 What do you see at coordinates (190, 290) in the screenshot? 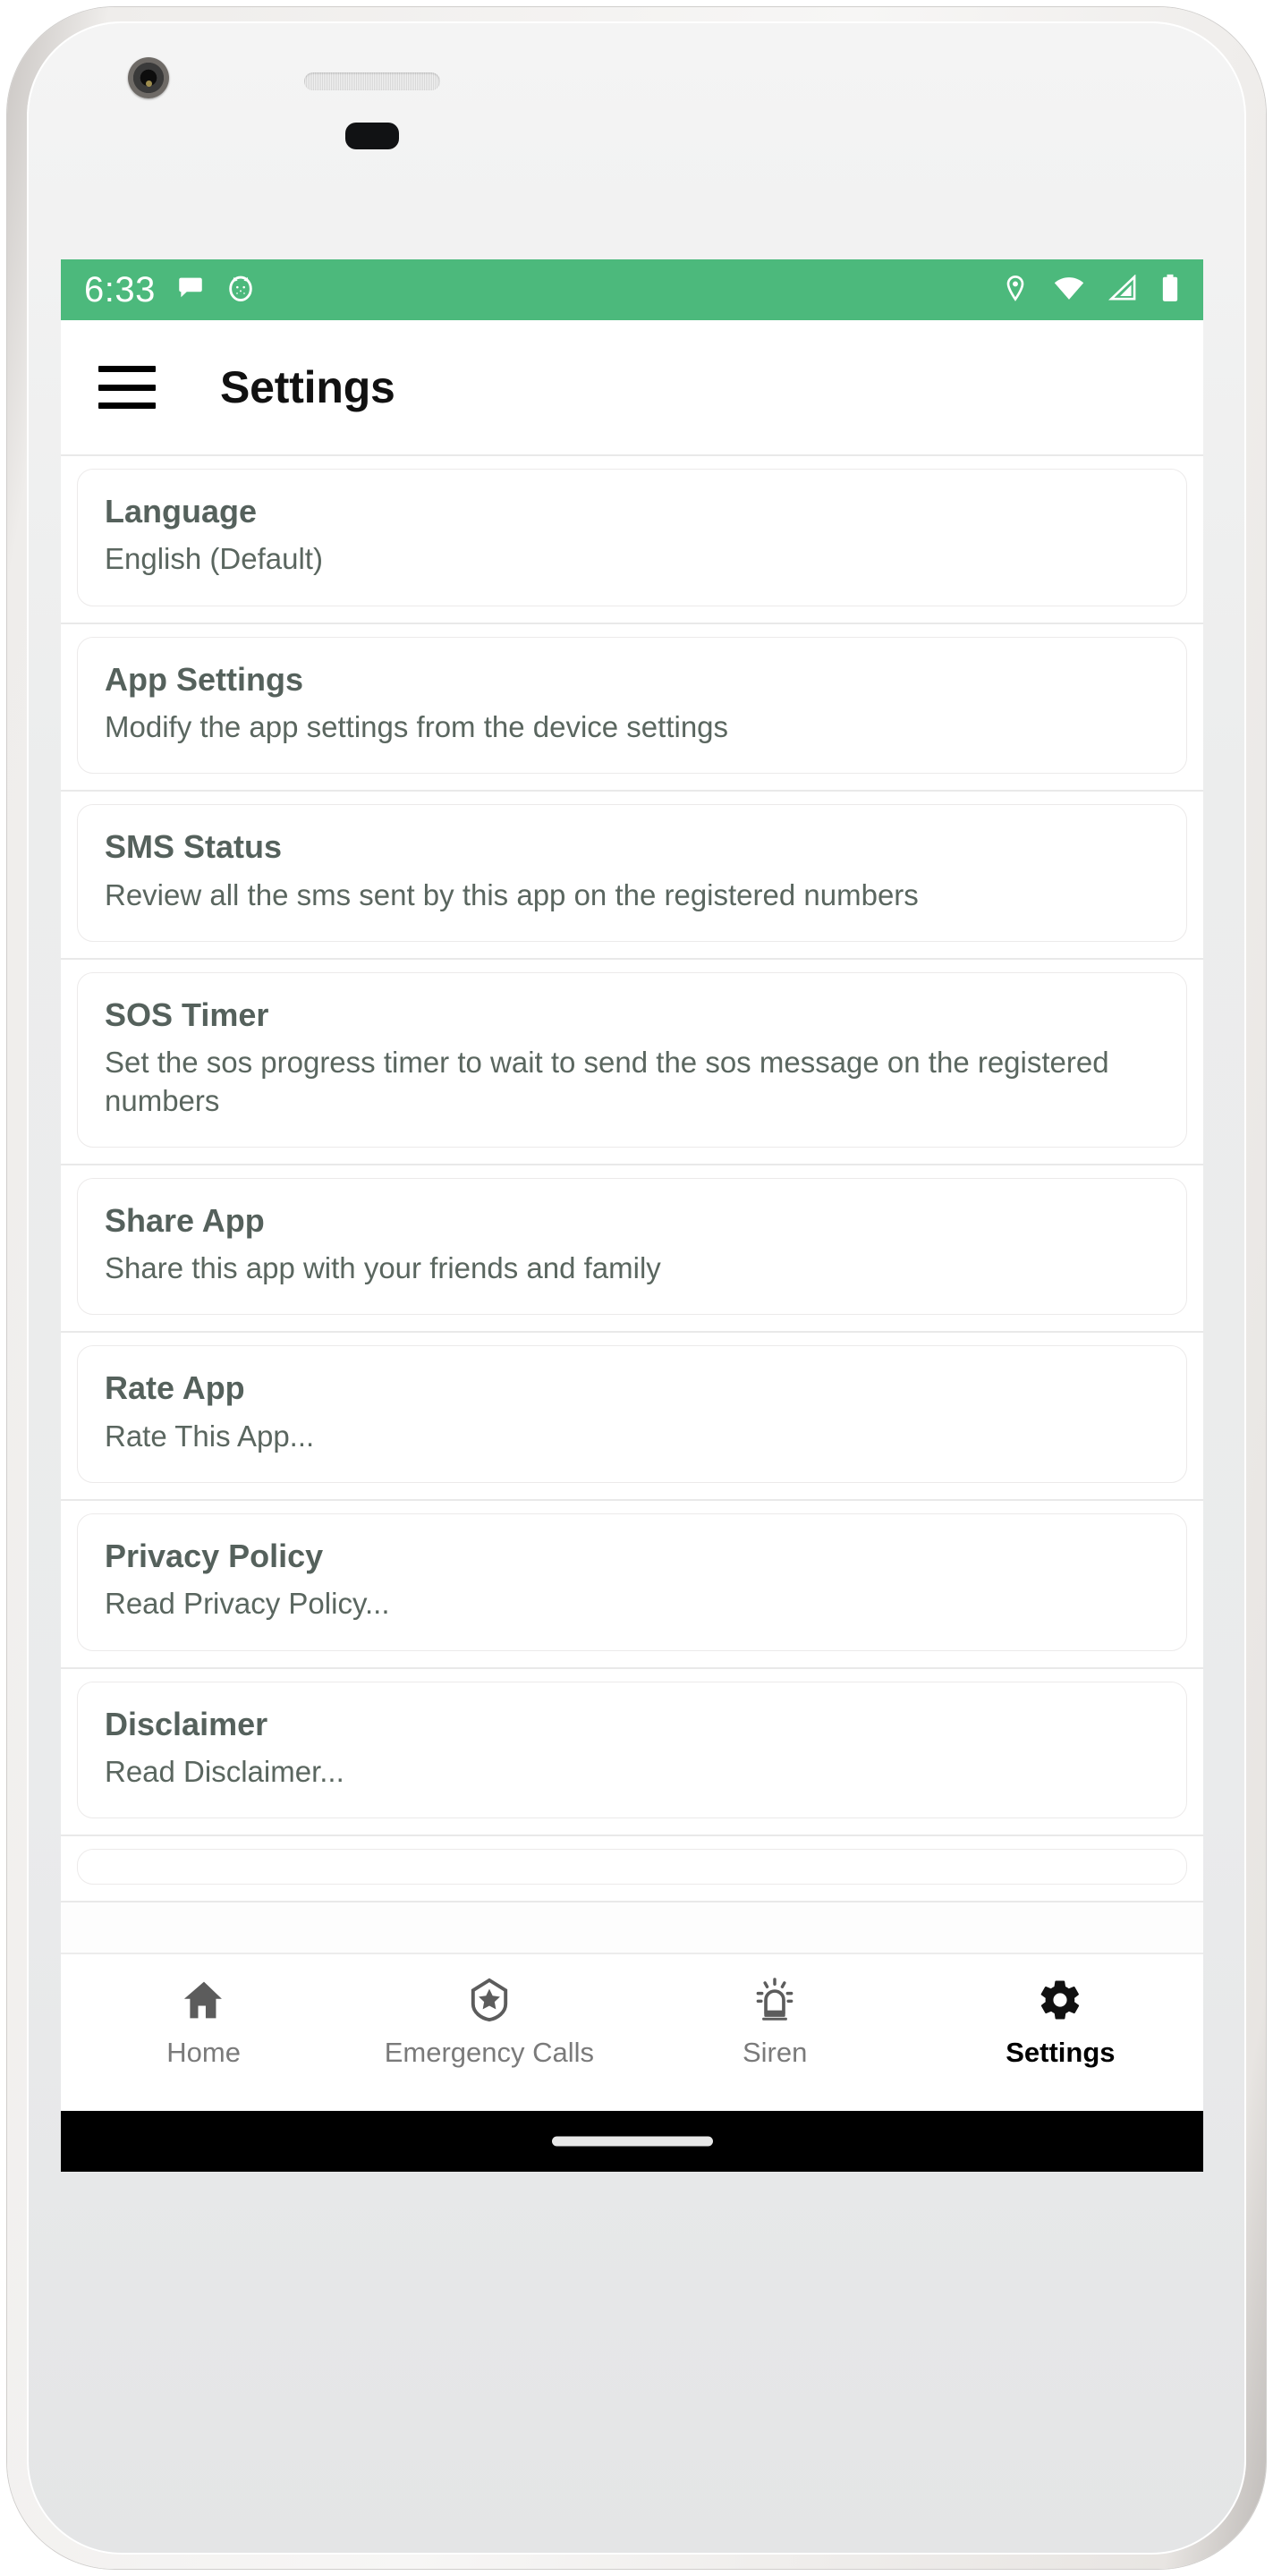
I see `message-bubble-icon` at bounding box center [190, 290].